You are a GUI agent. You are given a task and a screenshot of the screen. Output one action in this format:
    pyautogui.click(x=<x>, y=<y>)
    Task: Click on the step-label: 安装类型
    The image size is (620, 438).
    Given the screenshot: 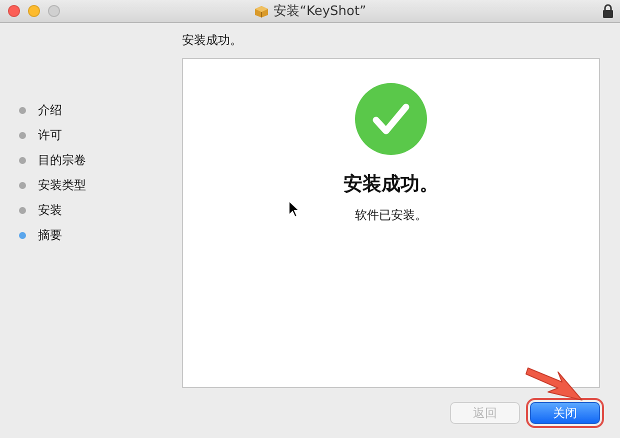 What is the action you would take?
    pyautogui.click(x=62, y=185)
    